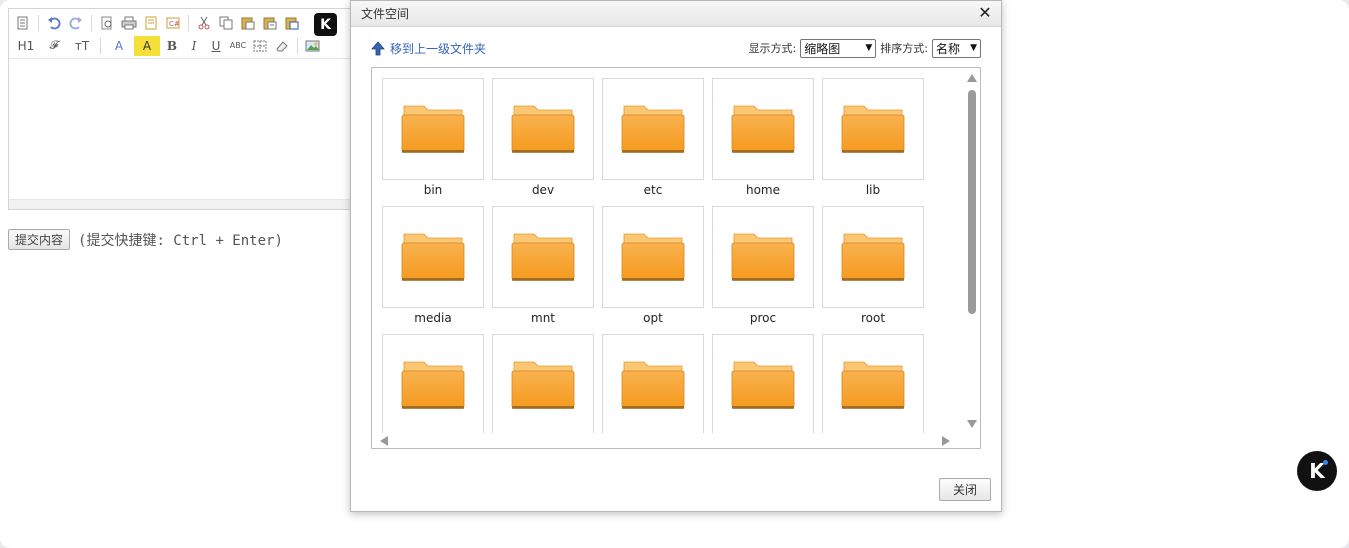  What do you see at coordinates (54, 23) in the screenshot?
I see `undo-icon` at bounding box center [54, 23].